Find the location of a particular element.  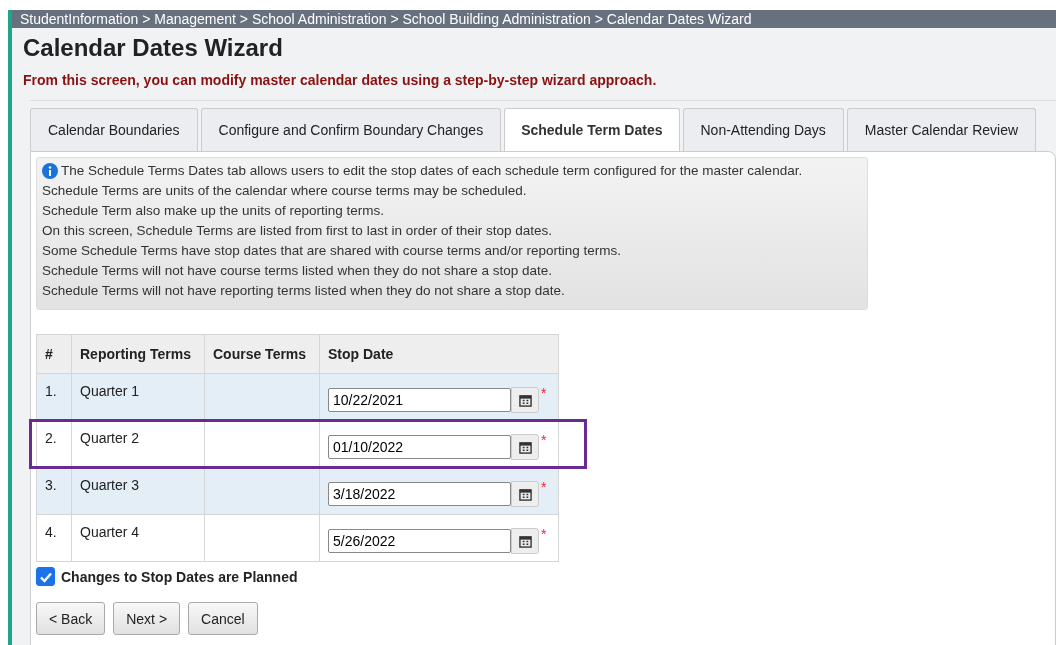

page-title: Calendar Dates Wizard is located at coordinates (153, 48).